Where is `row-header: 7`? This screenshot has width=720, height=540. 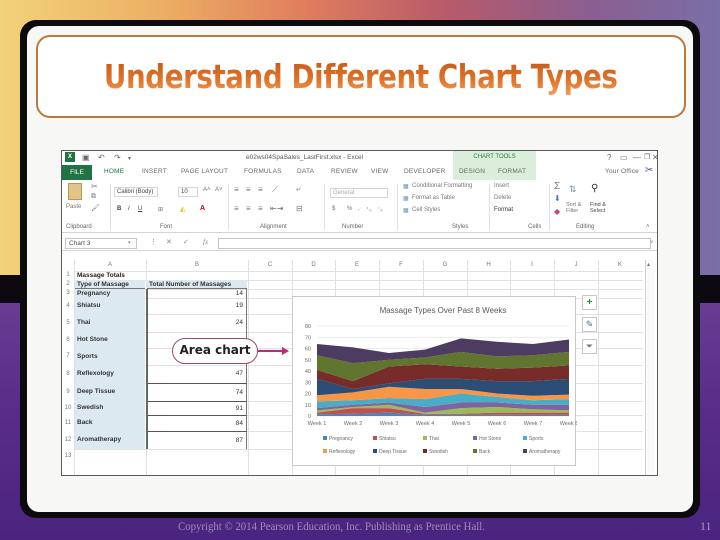 row-header: 7 is located at coordinates (68, 356).